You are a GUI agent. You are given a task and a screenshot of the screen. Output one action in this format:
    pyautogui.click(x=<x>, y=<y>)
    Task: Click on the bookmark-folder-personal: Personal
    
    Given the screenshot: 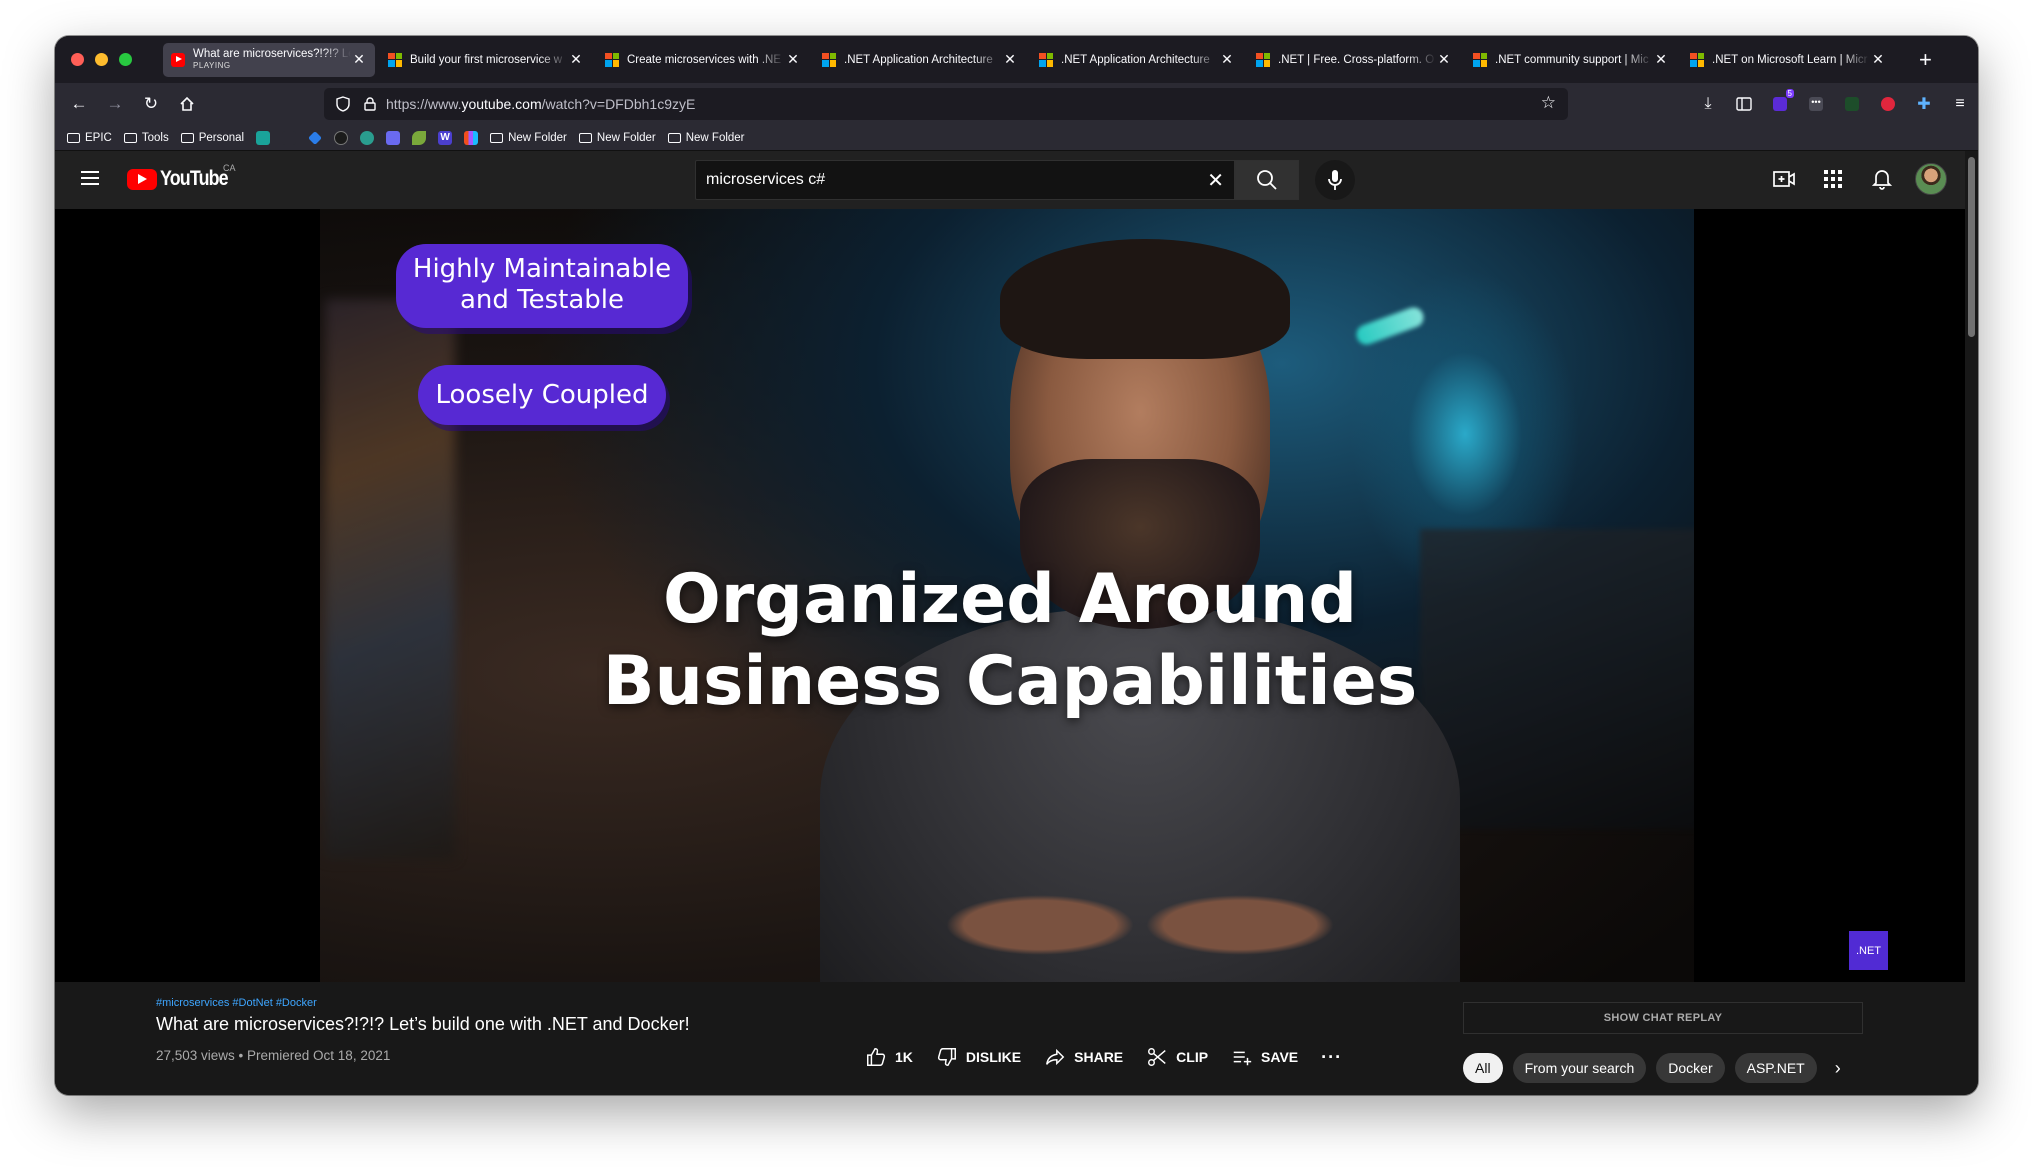 What is the action you would take?
    pyautogui.click(x=212, y=138)
    